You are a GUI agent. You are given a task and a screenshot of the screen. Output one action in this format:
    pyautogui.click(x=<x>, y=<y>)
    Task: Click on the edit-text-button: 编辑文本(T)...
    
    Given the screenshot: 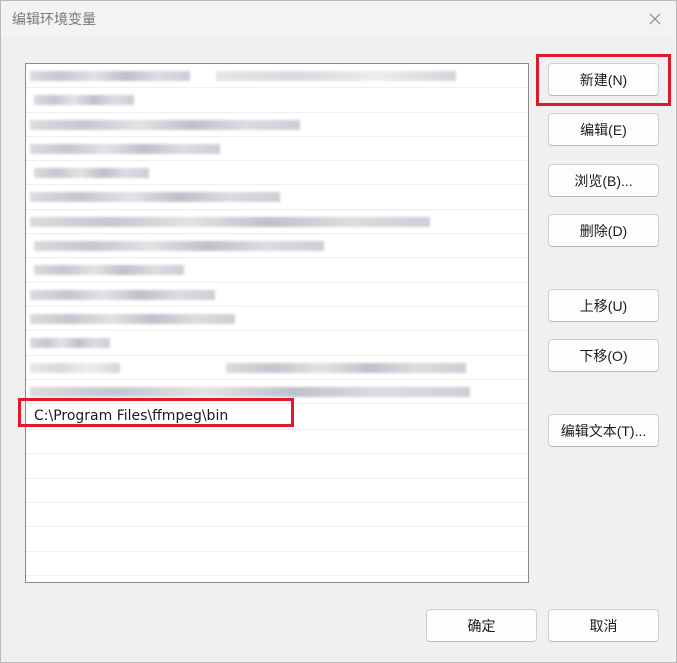 What is the action you would take?
    pyautogui.click(x=603, y=430)
    